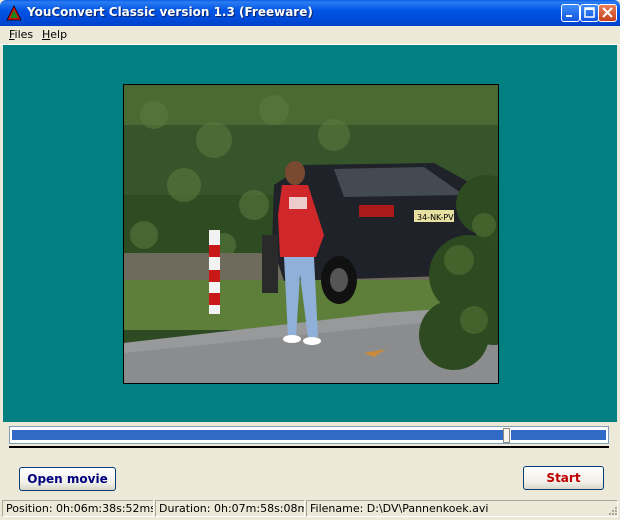  What do you see at coordinates (67, 479) in the screenshot?
I see `open-movie-button: Open movie` at bounding box center [67, 479].